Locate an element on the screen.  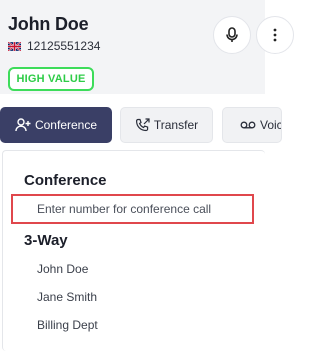
tab-voicemail: Voicemail is located at coordinates (252, 125).